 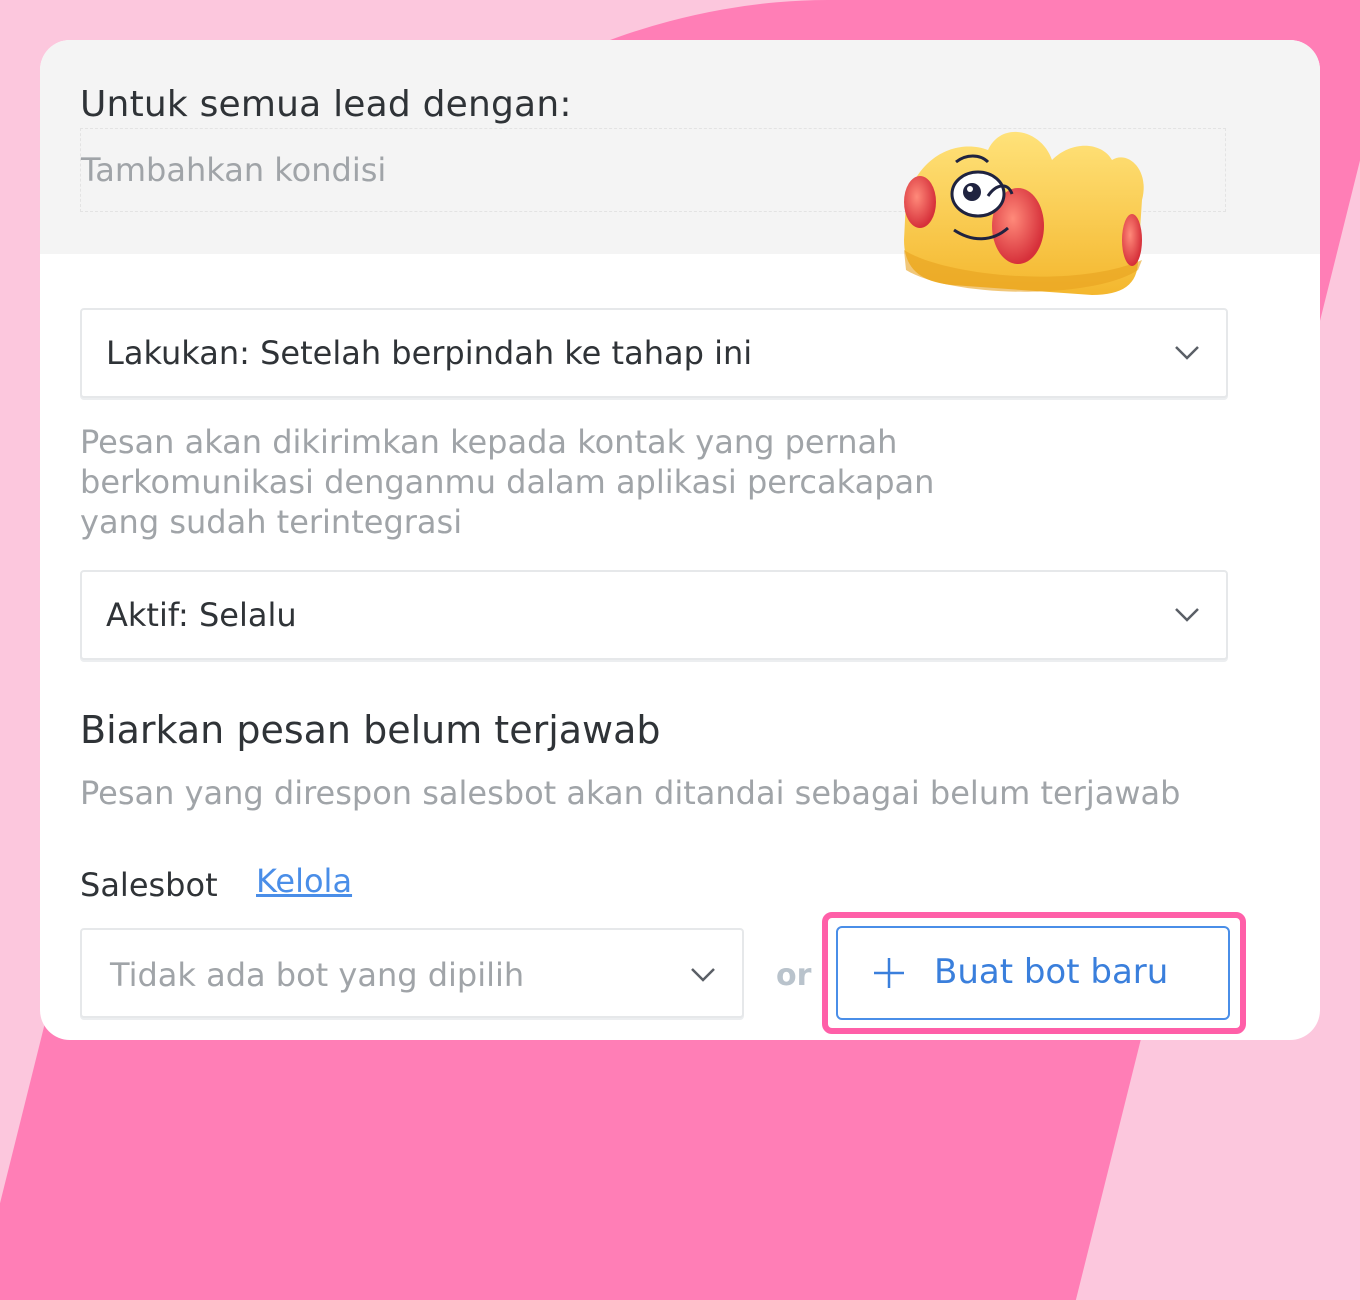 What do you see at coordinates (201, 615) in the screenshot?
I see `active-select-label: Aktif: Selalu` at bounding box center [201, 615].